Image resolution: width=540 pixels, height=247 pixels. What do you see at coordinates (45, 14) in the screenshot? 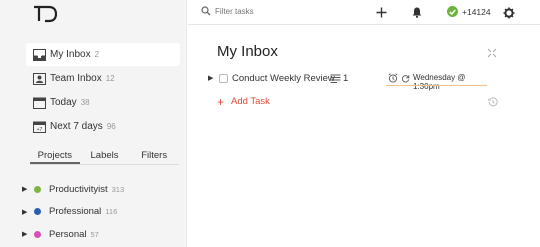
I see `app-logo` at bounding box center [45, 14].